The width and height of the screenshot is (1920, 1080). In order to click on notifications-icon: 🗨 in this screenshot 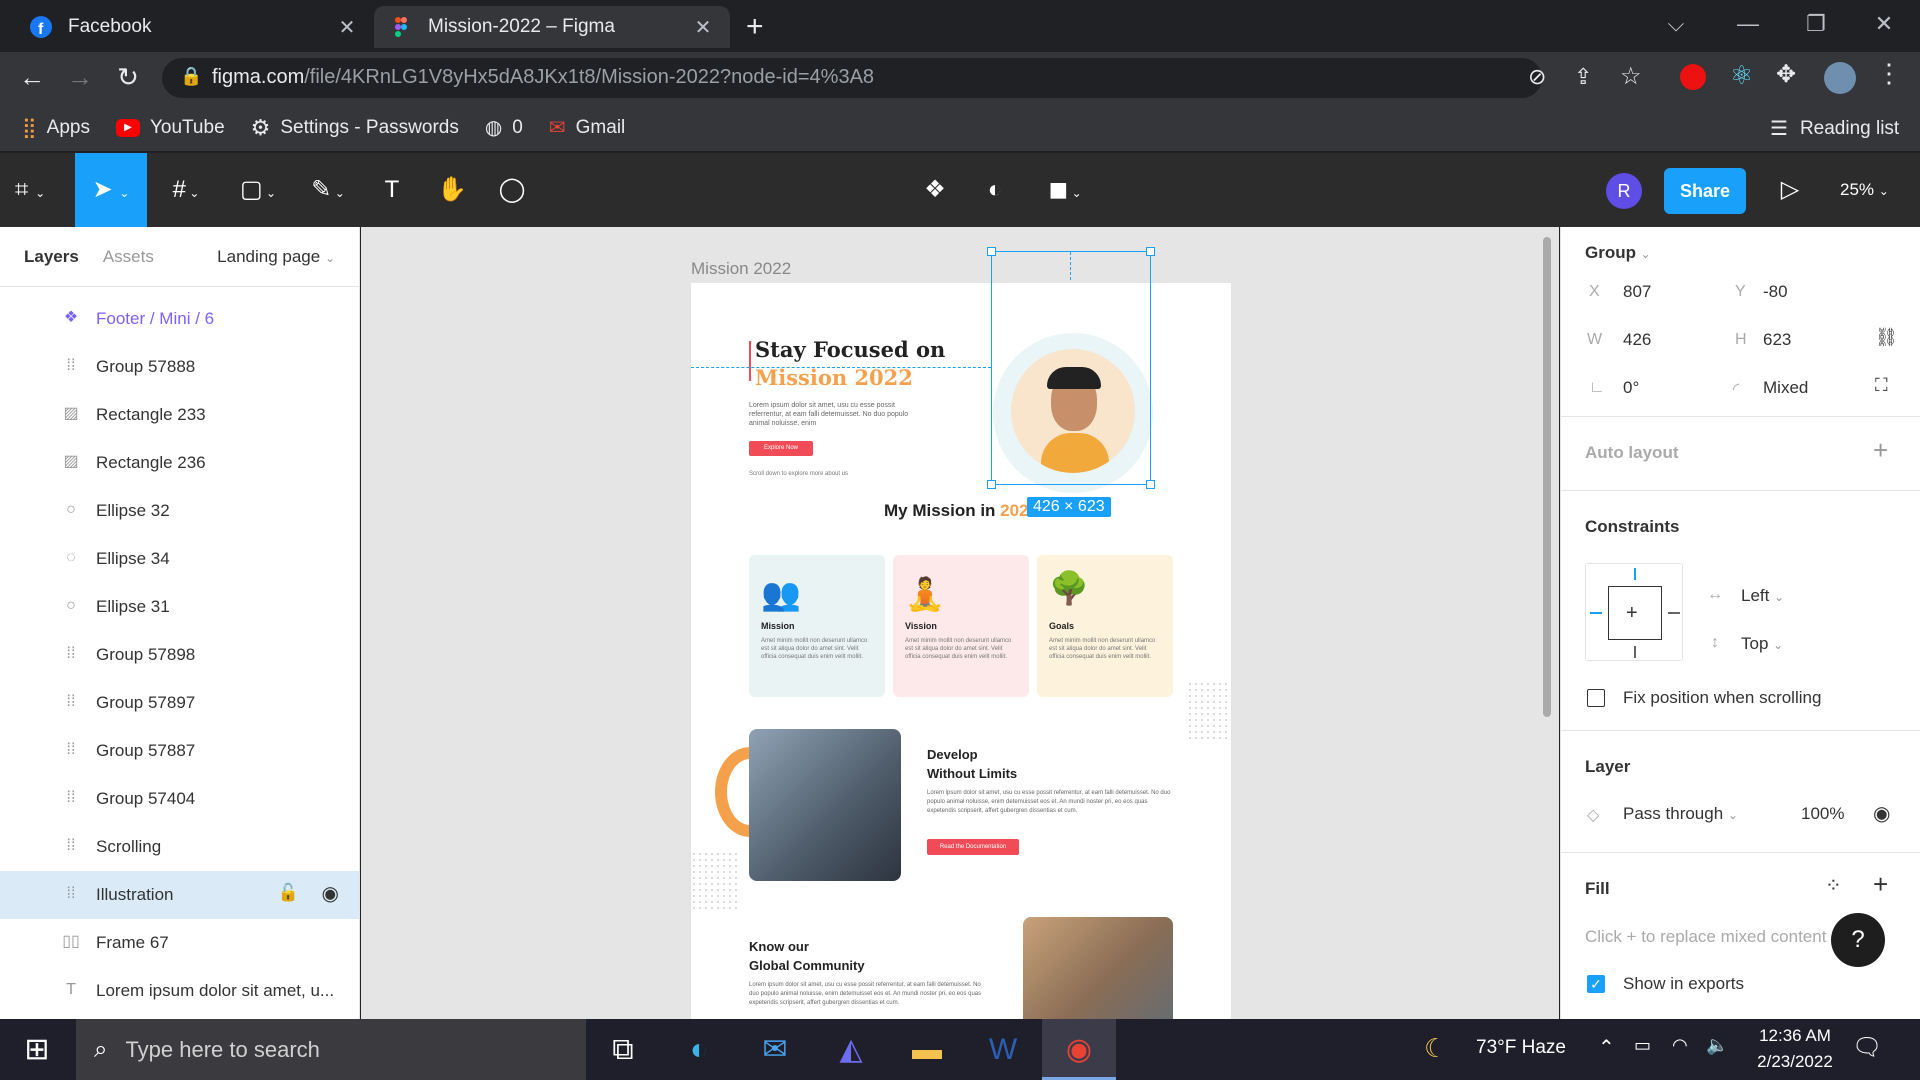, I will do `click(1867, 1047)`.